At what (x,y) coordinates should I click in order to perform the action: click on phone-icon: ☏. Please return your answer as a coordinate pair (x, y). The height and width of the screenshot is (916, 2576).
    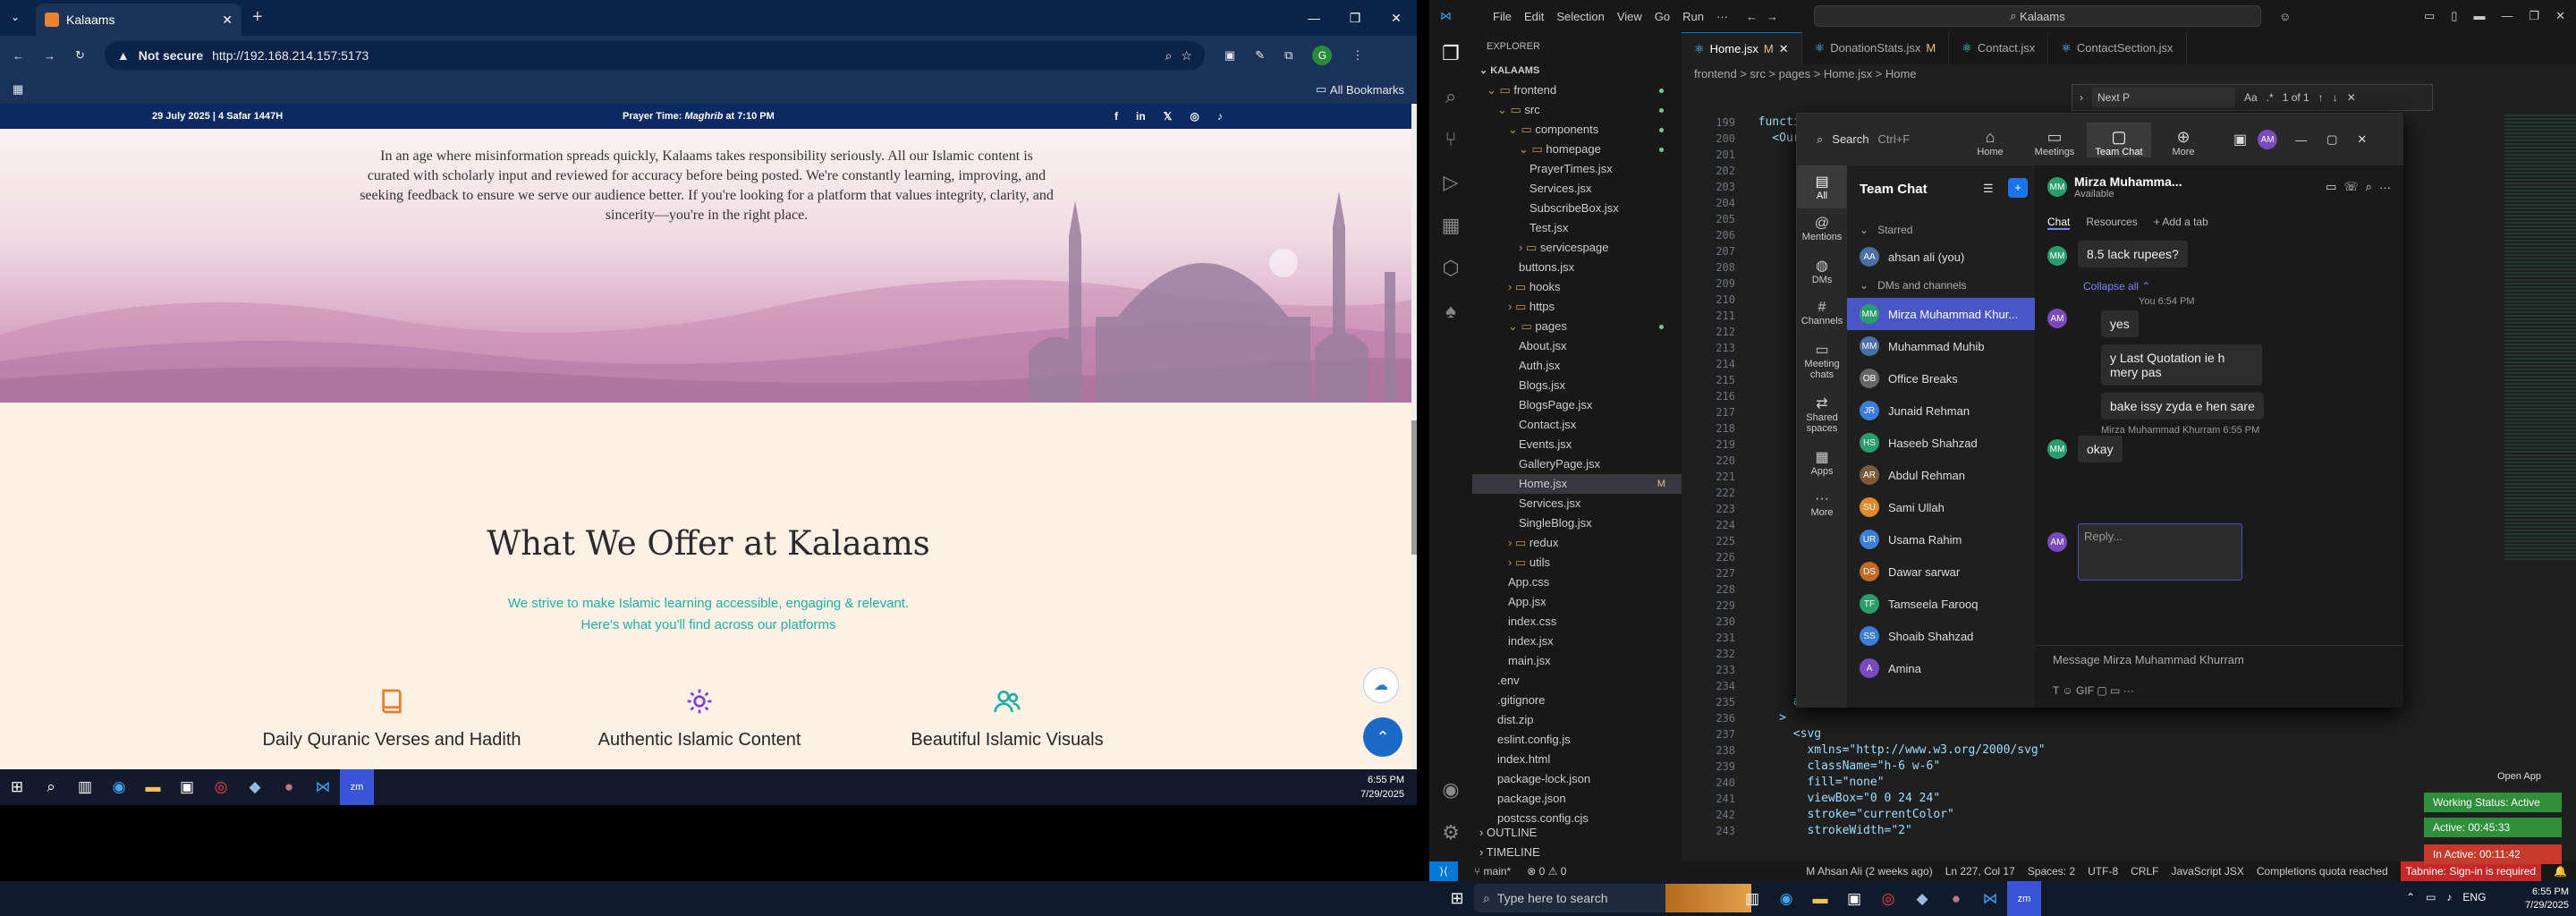
    Looking at the image, I should click on (2350, 187).